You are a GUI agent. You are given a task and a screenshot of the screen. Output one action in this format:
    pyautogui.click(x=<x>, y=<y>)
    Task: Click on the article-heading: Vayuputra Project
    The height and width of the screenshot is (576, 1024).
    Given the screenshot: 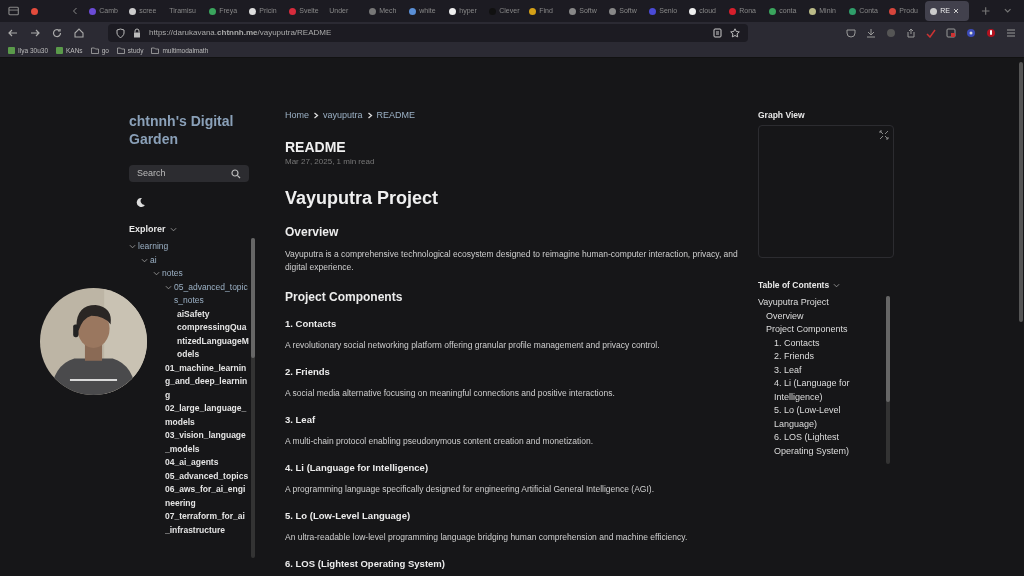 What is the action you would take?
    pyautogui.click(x=362, y=198)
    